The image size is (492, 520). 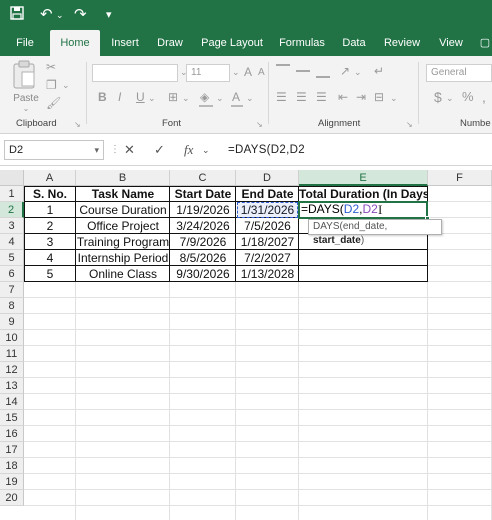 I want to click on row-header-8: 8, so click(x=12, y=306).